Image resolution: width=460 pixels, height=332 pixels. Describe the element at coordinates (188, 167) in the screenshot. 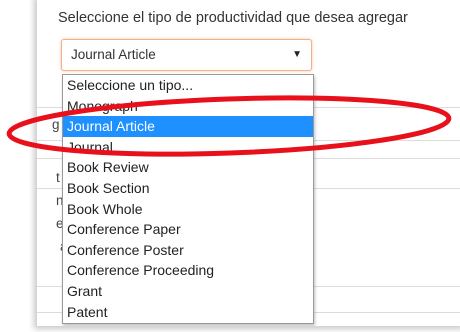

I see `option-book-review: Book Review` at that location.